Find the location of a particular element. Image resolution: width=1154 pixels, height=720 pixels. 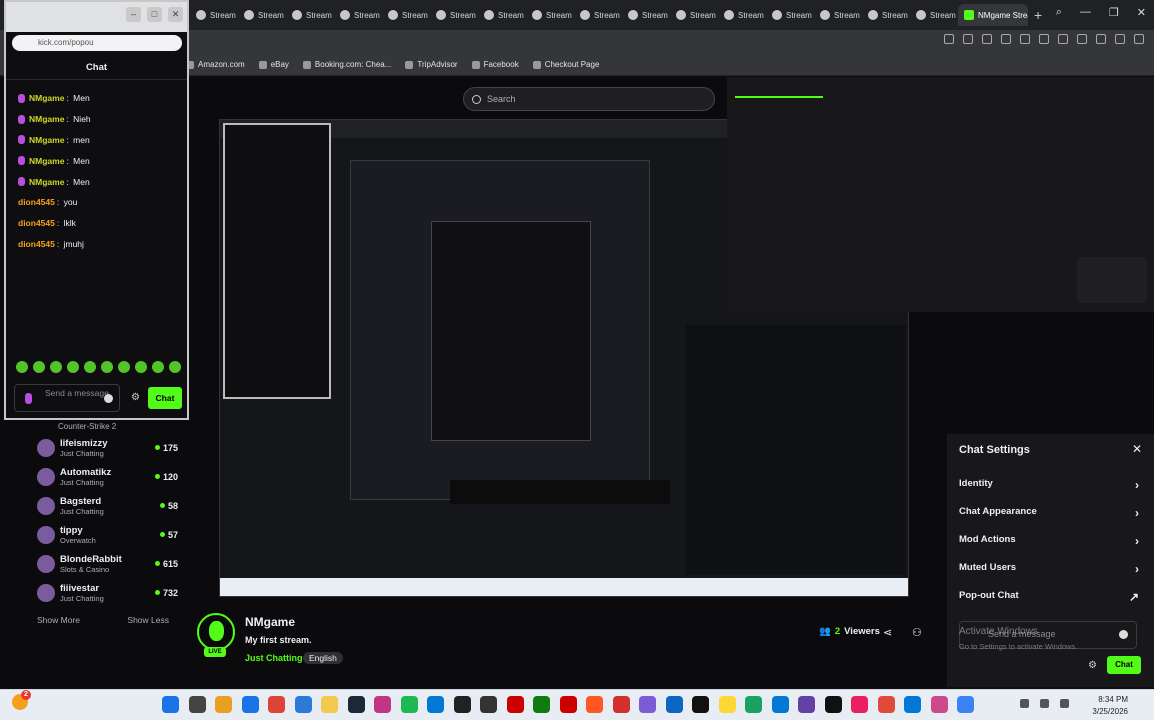

close-button: ✕ is located at coordinates (1141, 12).